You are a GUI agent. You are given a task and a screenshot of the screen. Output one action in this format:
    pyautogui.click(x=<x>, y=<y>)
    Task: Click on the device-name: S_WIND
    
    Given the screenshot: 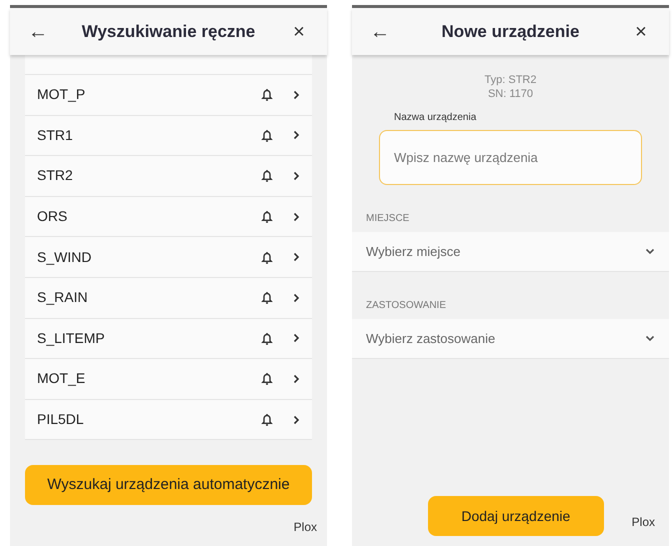 What is the action you would take?
    pyautogui.click(x=64, y=257)
    